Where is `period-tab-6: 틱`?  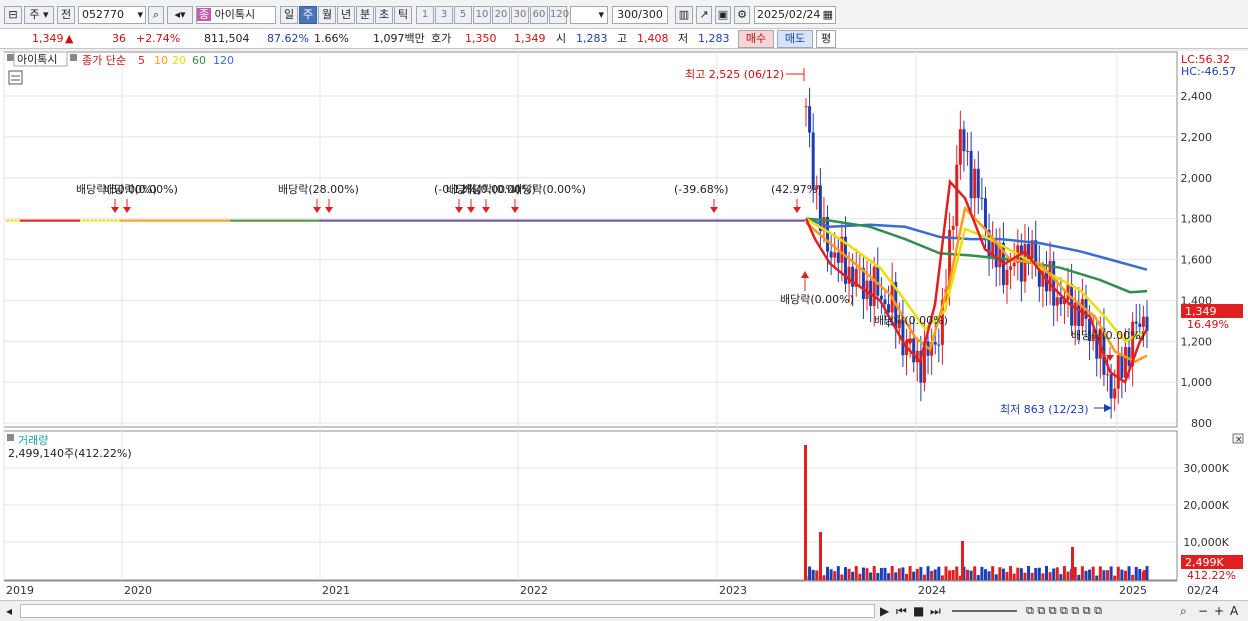 period-tab-6: 틱 is located at coordinates (403, 15).